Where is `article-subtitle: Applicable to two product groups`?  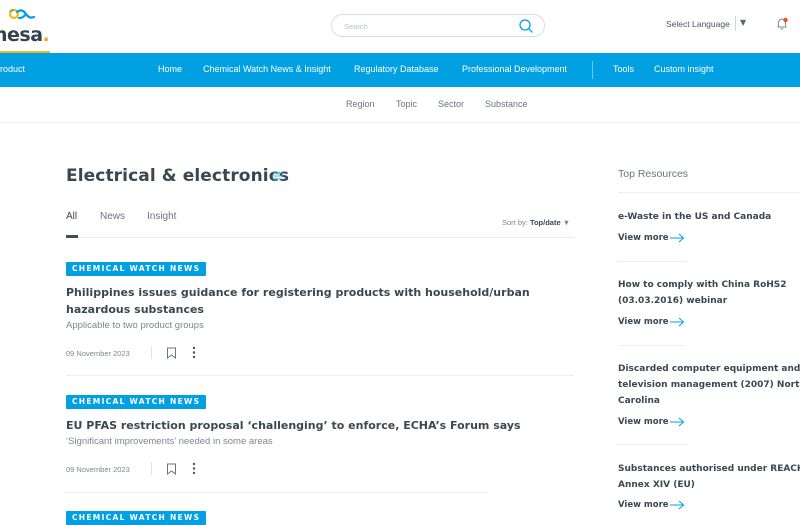
article-subtitle: Applicable to two product groups is located at coordinates (135, 325).